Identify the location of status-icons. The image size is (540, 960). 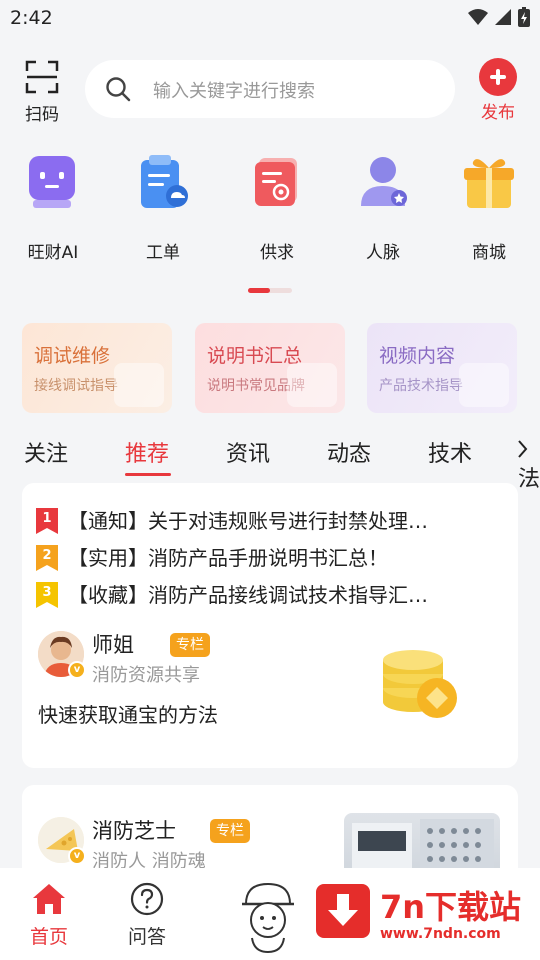
(499, 17).